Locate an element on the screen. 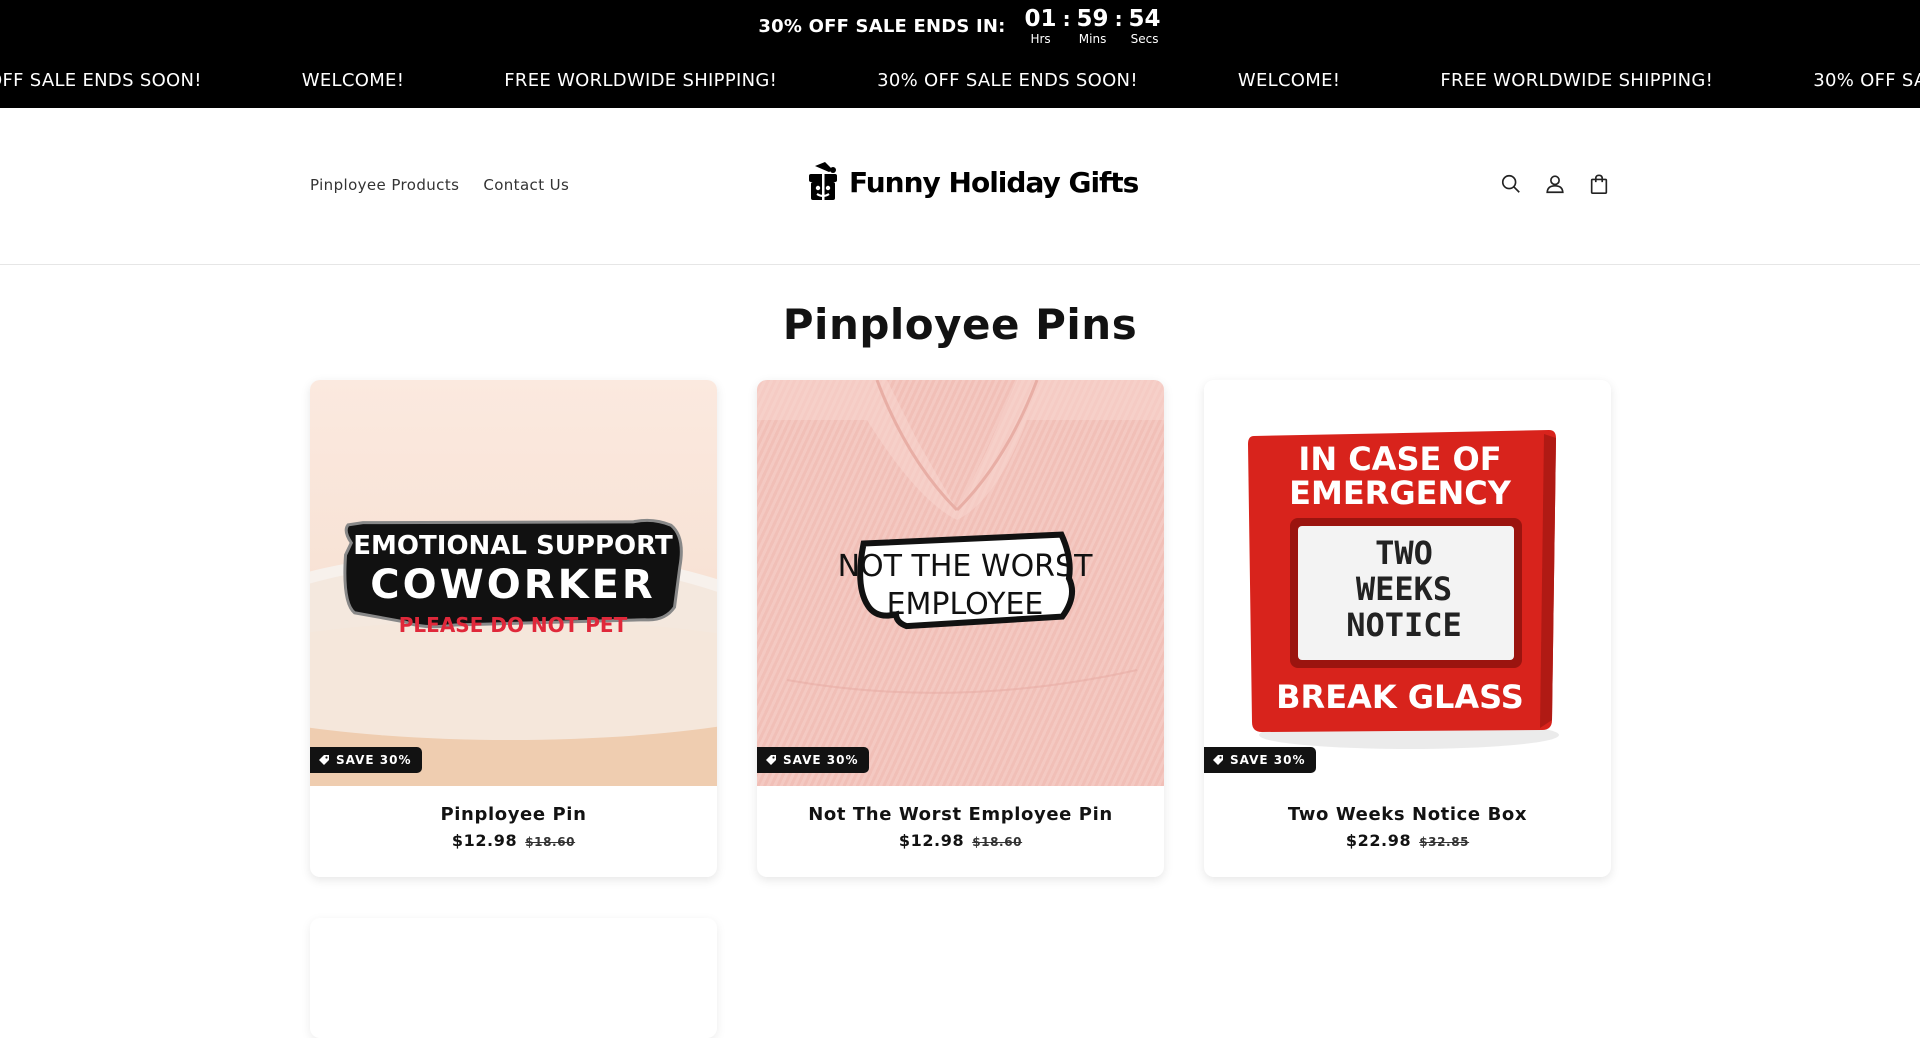 The height and width of the screenshot is (1038, 1920). timer-minutes: 59 Mins is located at coordinates (1093, 26).